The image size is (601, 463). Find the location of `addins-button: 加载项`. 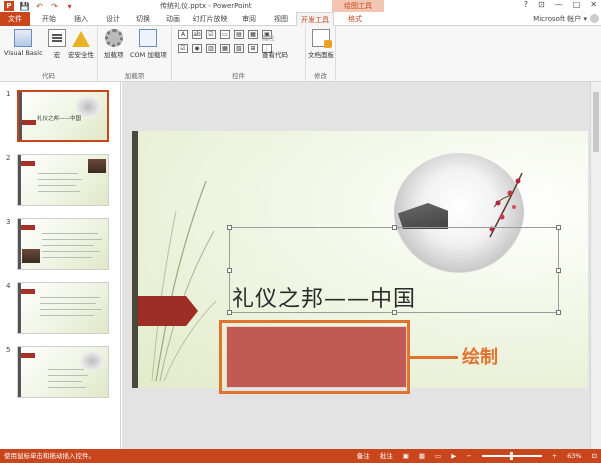

addins-button: 加载项 is located at coordinates (114, 44).